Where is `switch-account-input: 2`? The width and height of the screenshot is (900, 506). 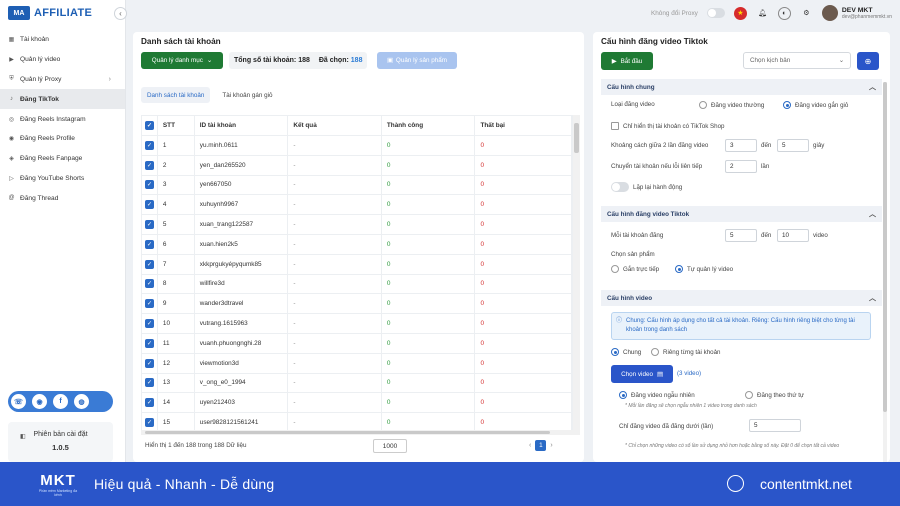
switch-account-input: 2 is located at coordinates (741, 166).